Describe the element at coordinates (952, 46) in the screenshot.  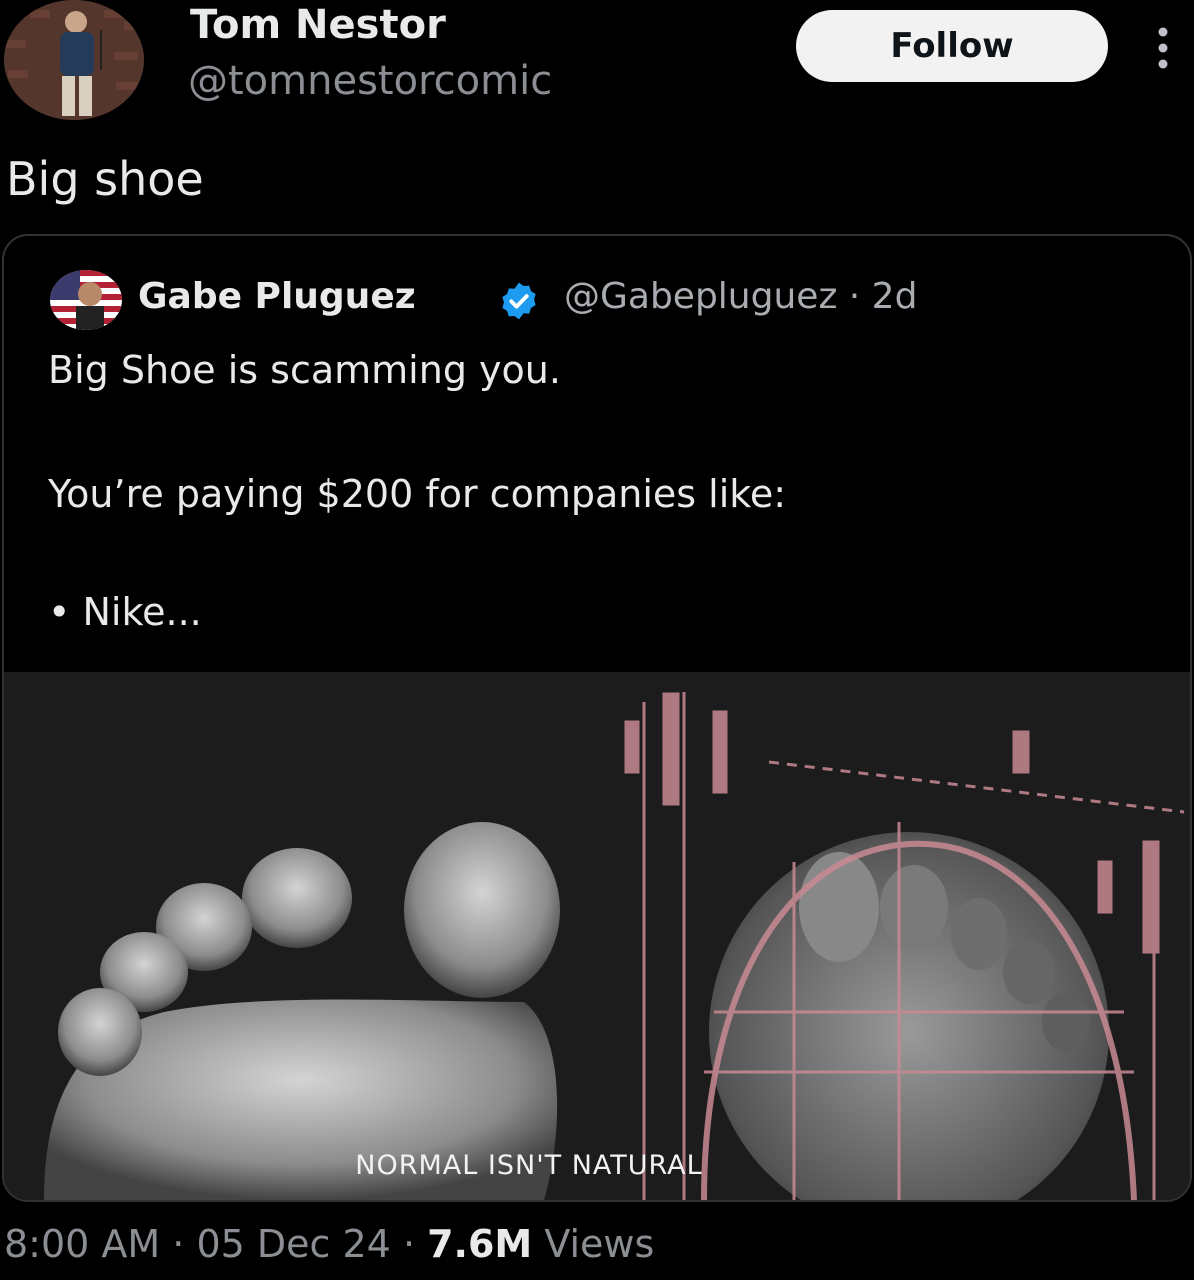
I see `follow-button: Follow` at that location.